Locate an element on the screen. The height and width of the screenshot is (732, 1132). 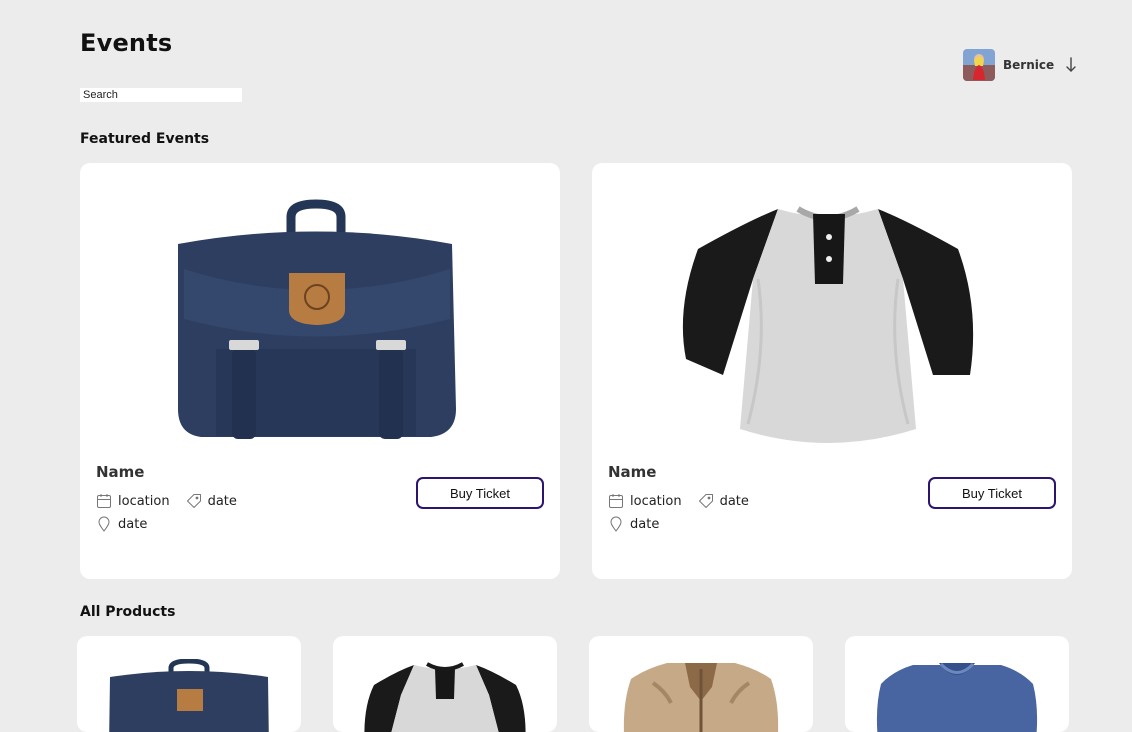
jacket-image is located at coordinates (701, 695).